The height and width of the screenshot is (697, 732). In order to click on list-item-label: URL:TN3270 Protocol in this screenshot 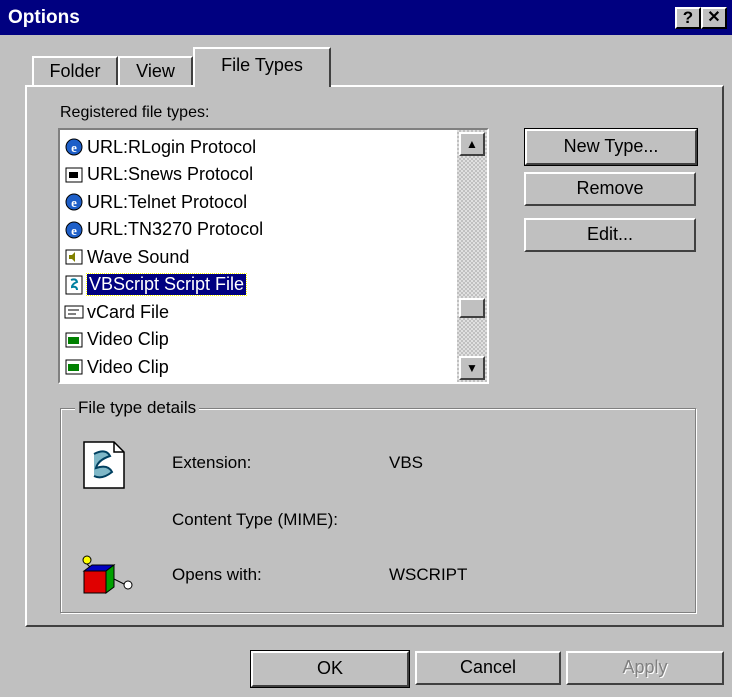, I will do `click(175, 229)`.